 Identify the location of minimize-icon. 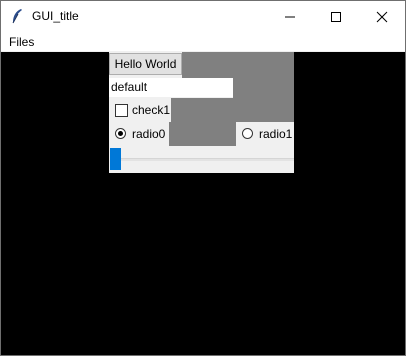
(290, 17).